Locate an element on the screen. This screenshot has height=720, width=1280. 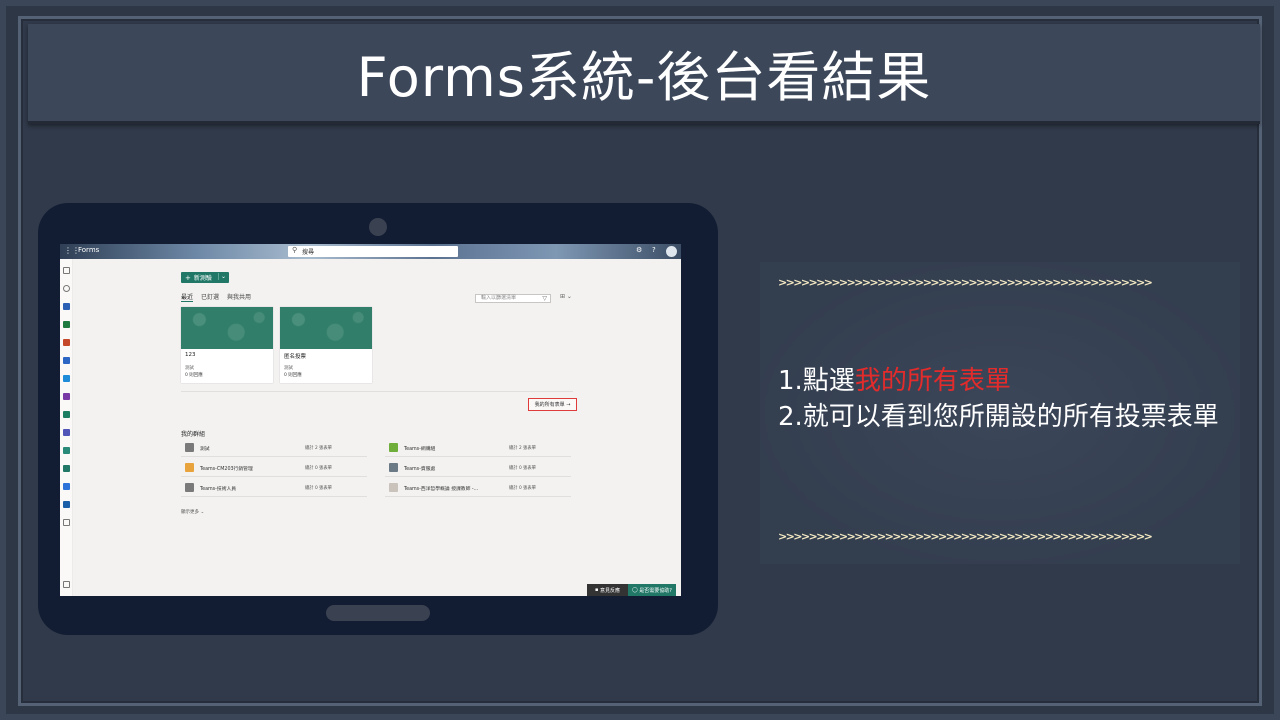
group-row: Teams-資服處 總計 0 張表單 is located at coordinates (478, 468).